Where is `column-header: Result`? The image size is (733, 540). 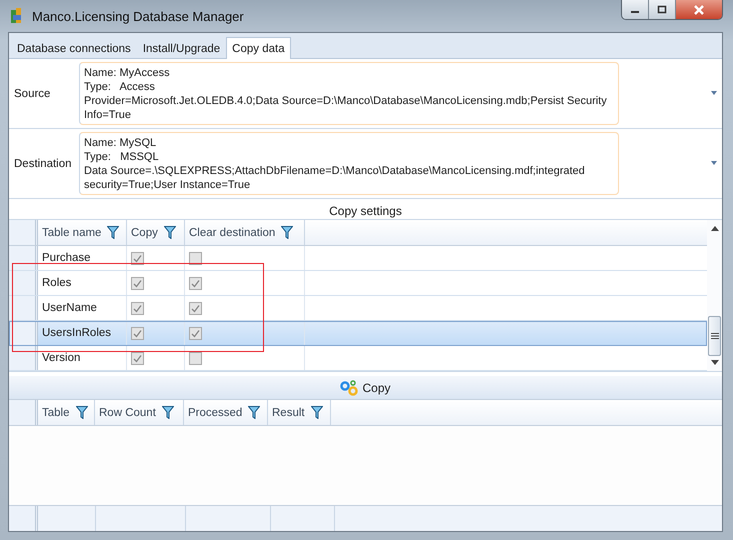 column-header: Result is located at coordinates (299, 412).